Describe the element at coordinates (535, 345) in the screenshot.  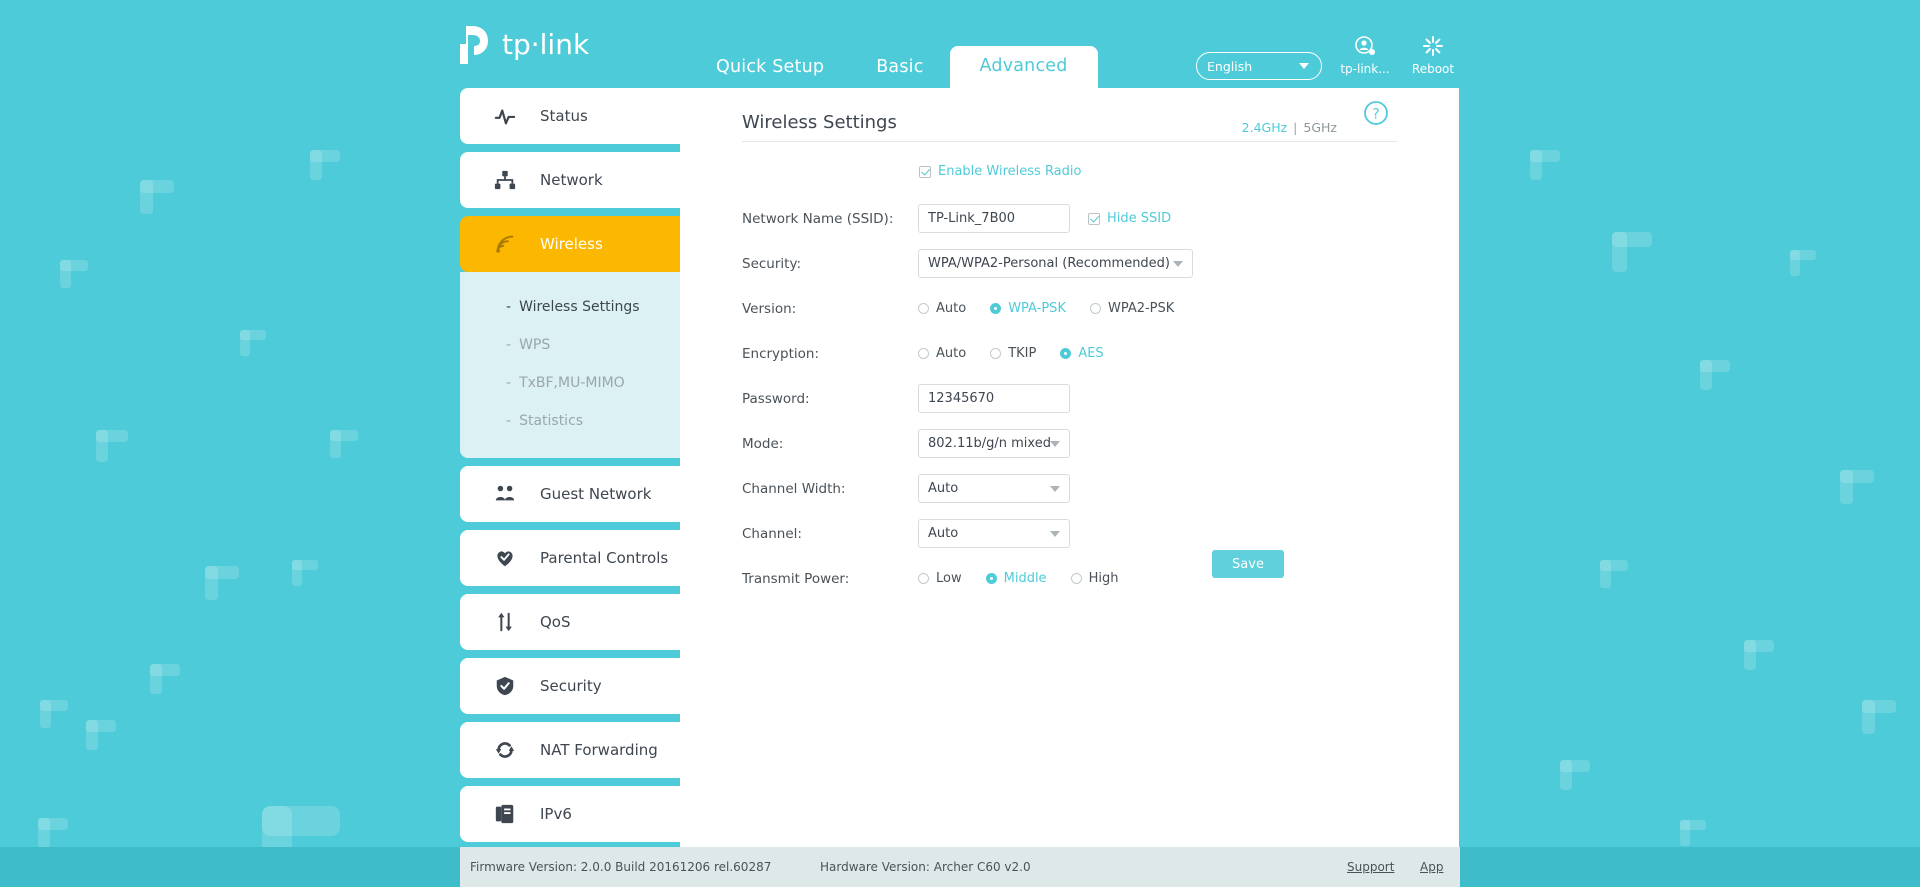
I see `submenu-item-label: WPS` at that location.